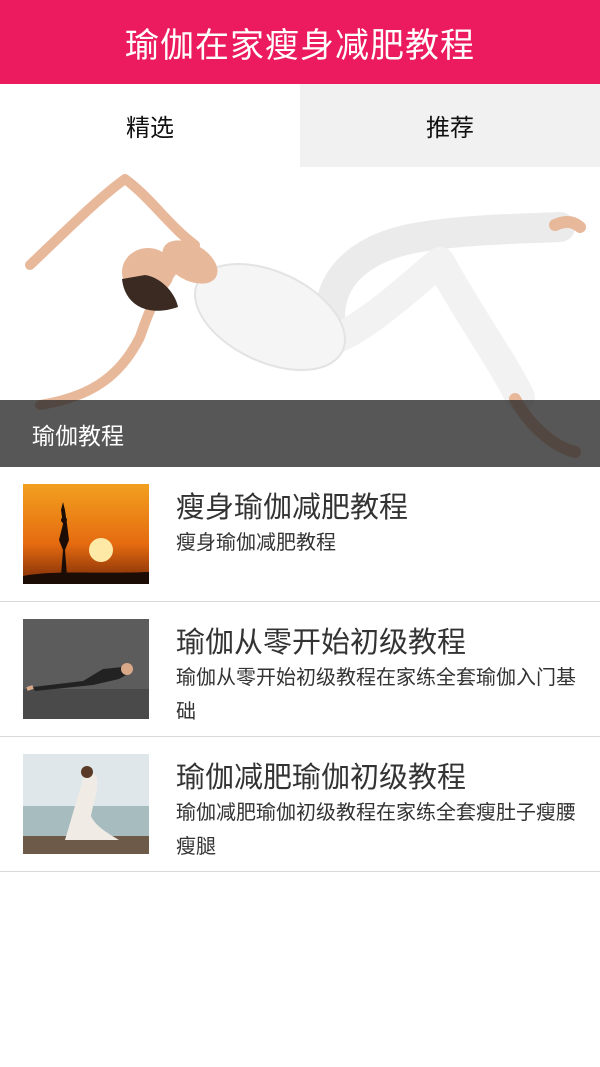  I want to click on list-item: 瑜伽减肥瑜伽初级教程 瑜伽减肥瑜伽初级教程在家练全套瘦肚子瘦腰瘦腿, so click(300, 804).